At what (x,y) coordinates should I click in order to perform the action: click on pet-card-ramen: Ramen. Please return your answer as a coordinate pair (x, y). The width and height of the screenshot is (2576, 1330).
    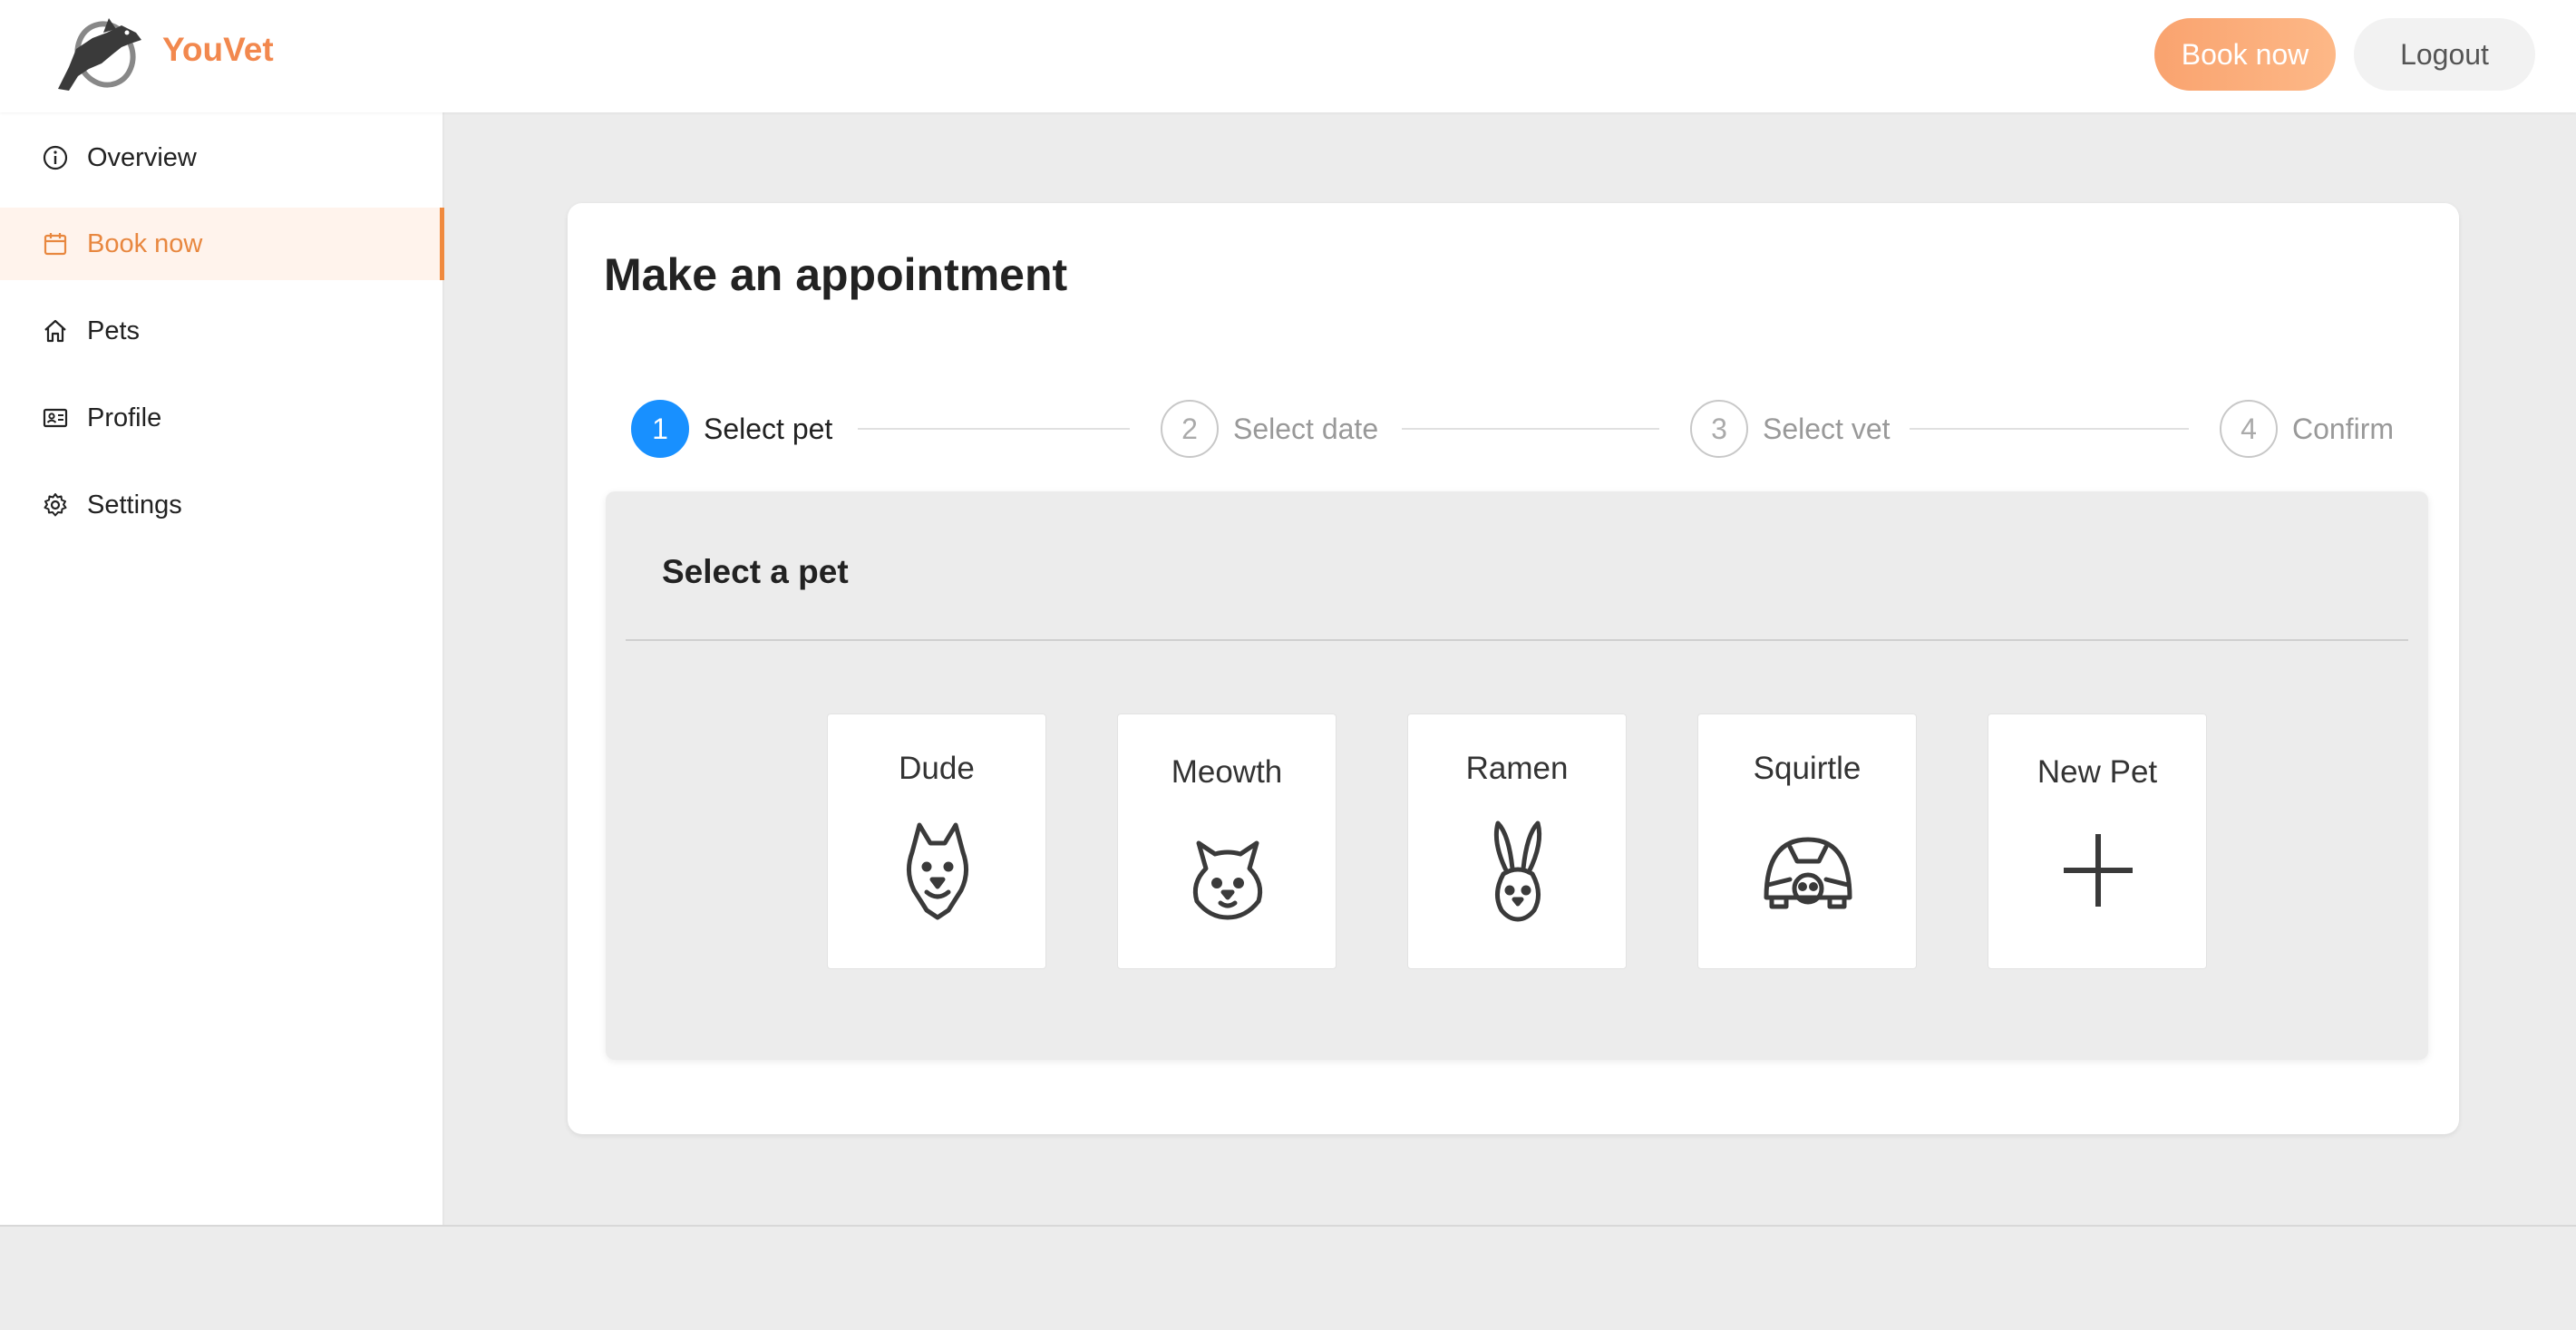
    Looking at the image, I should click on (1517, 842).